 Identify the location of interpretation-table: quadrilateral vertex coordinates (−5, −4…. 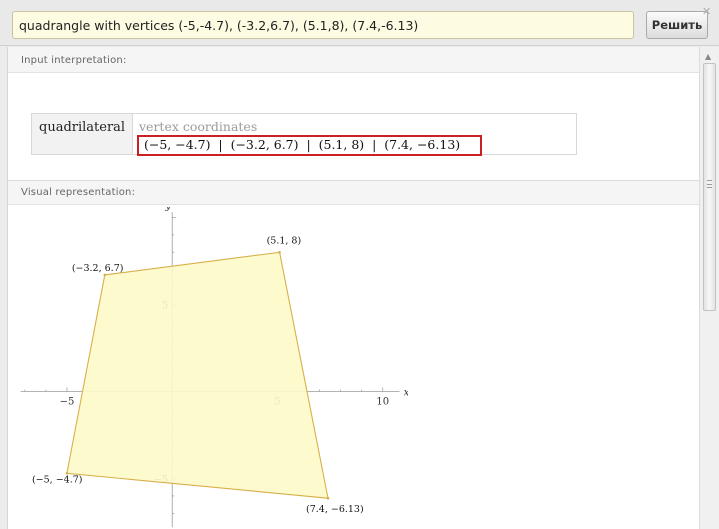
(304, 134).